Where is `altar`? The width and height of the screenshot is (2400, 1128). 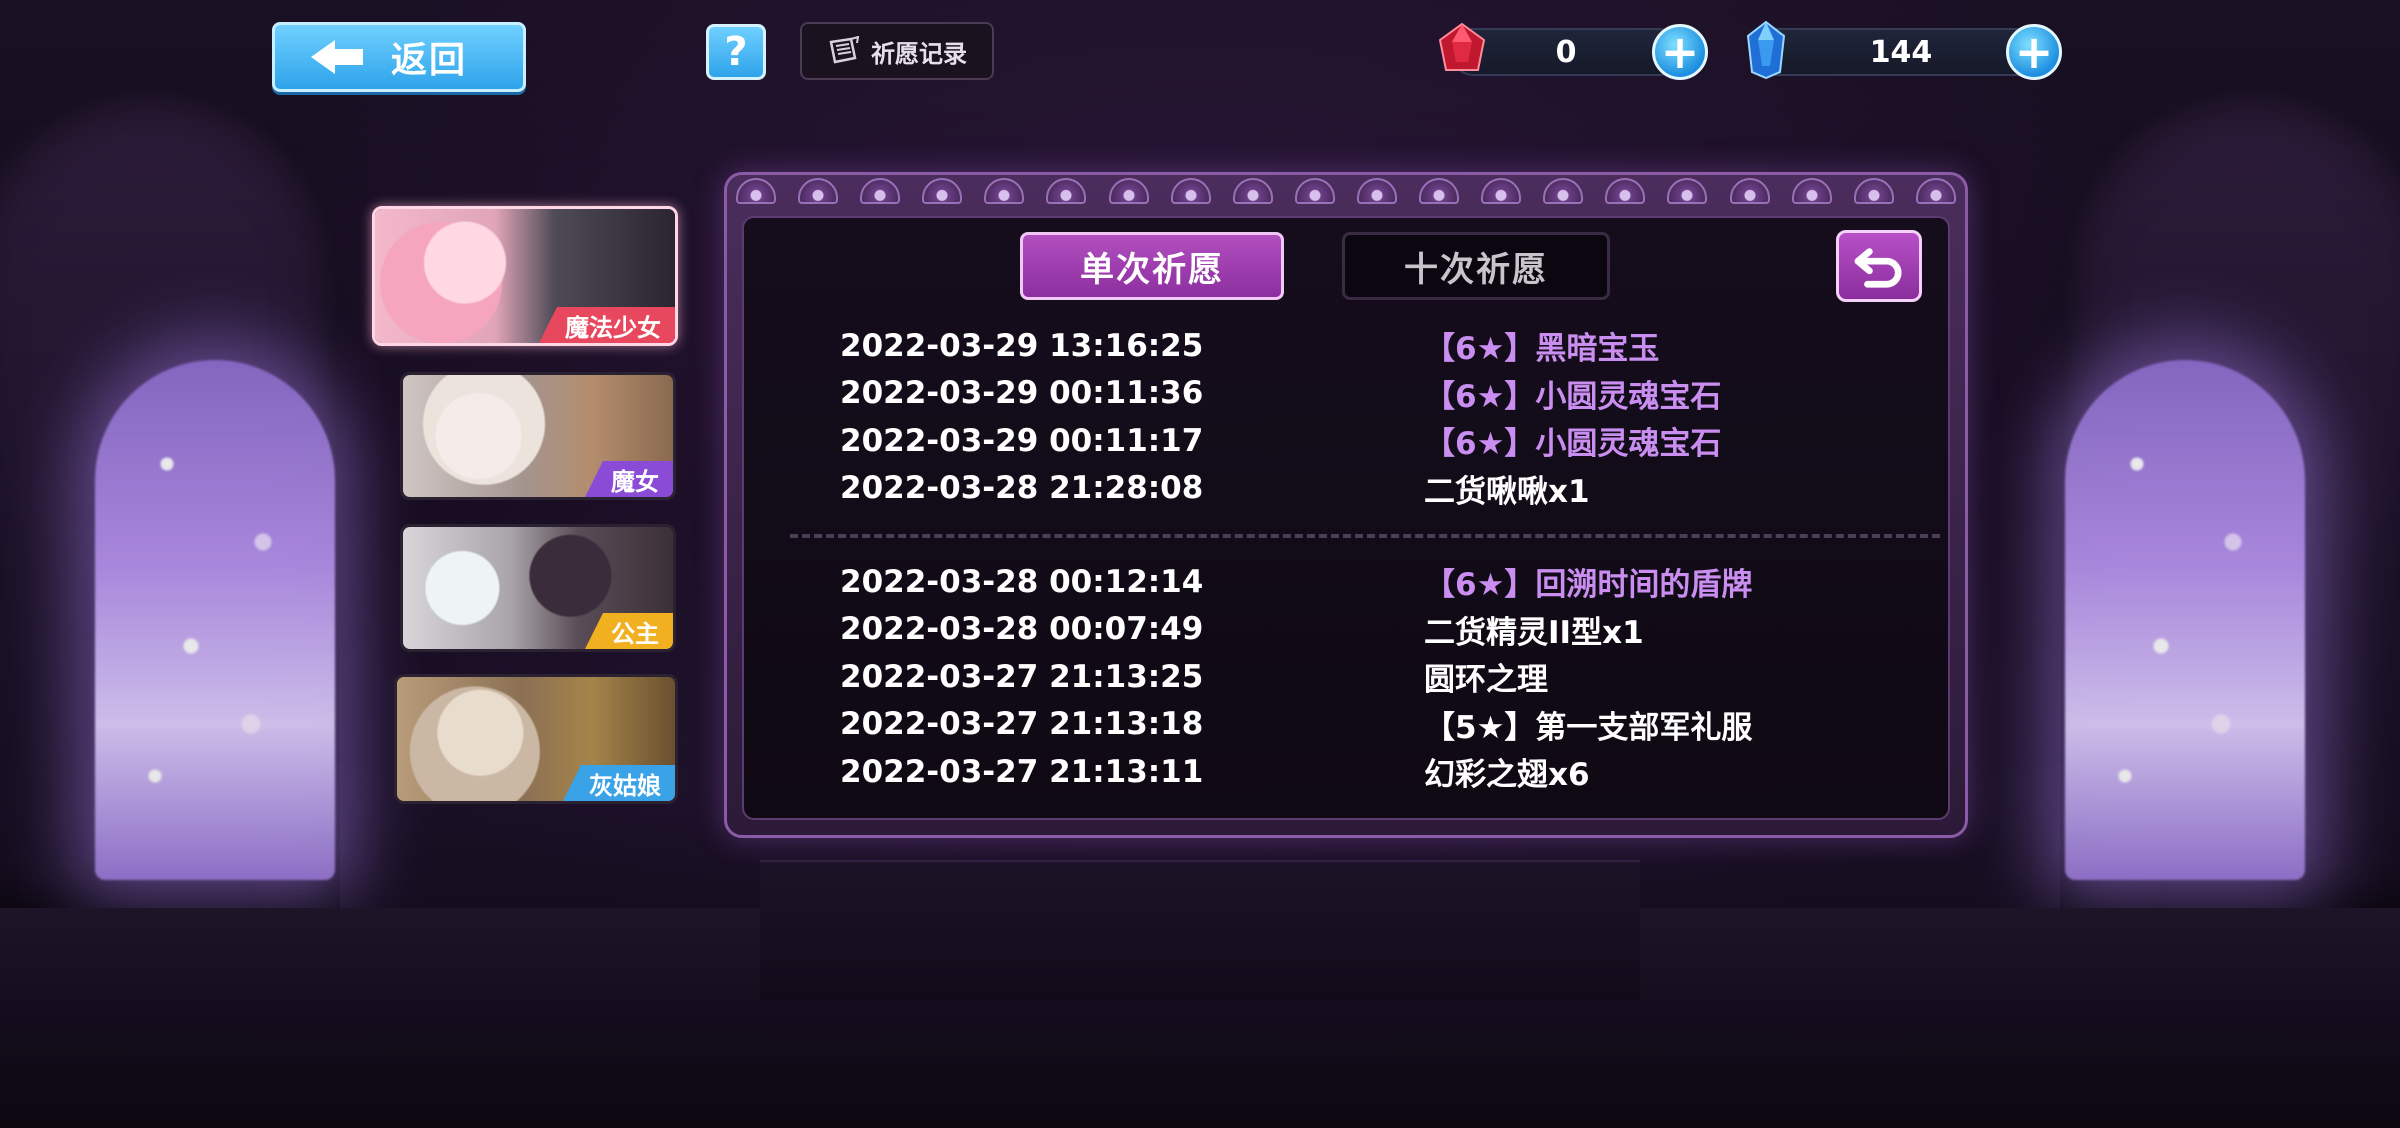 altar is located at coordinates (1200, 930).